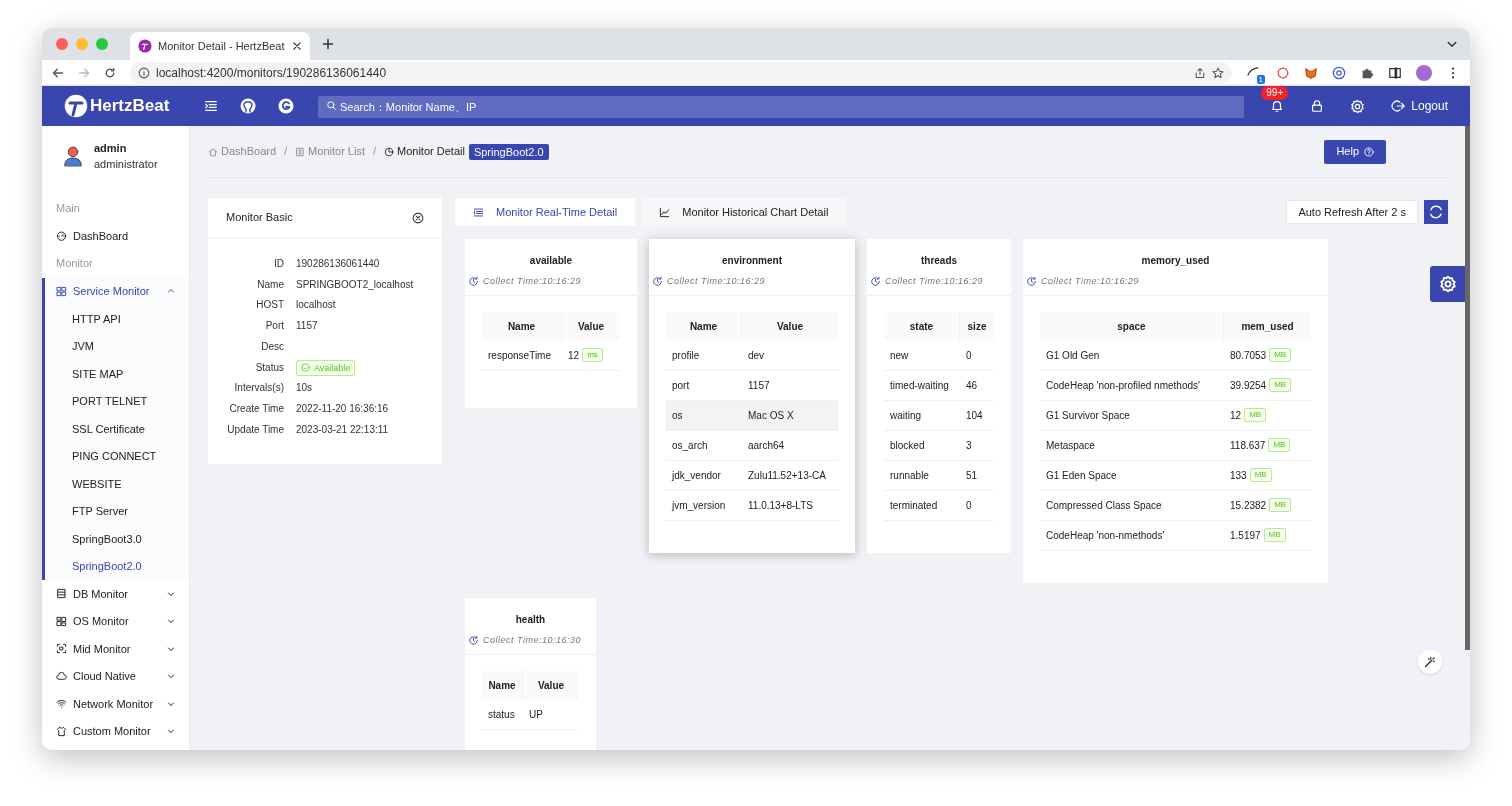 This screenshot has width=1512, height=806. I want to click on field-value: 2023-03-21 22:13:11, so click(342, 429).